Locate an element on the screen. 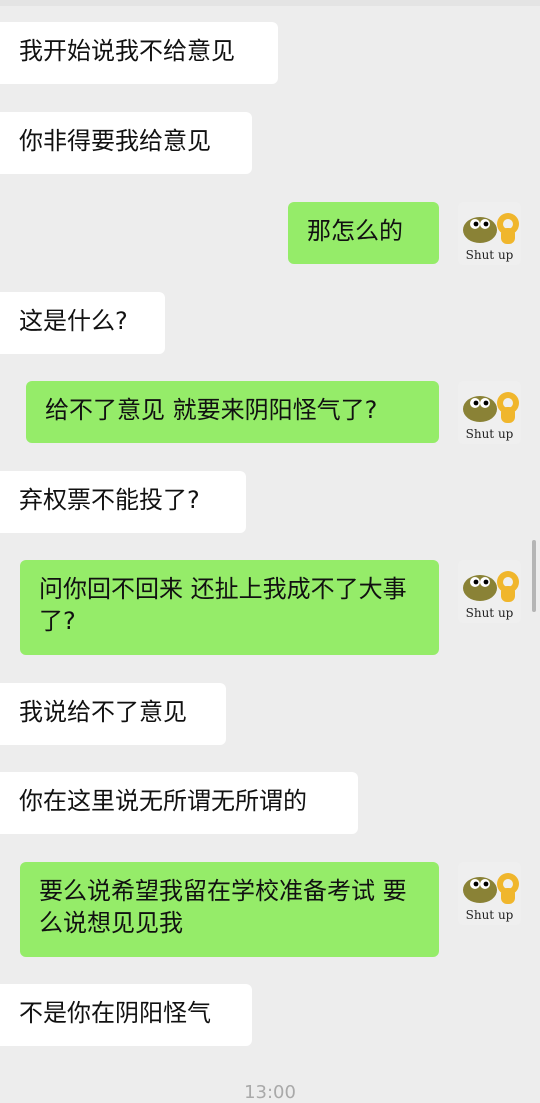 Image resolution: width=540 pixels, height=1103 pixels. scrollbar is located at coordinates (534, 576).